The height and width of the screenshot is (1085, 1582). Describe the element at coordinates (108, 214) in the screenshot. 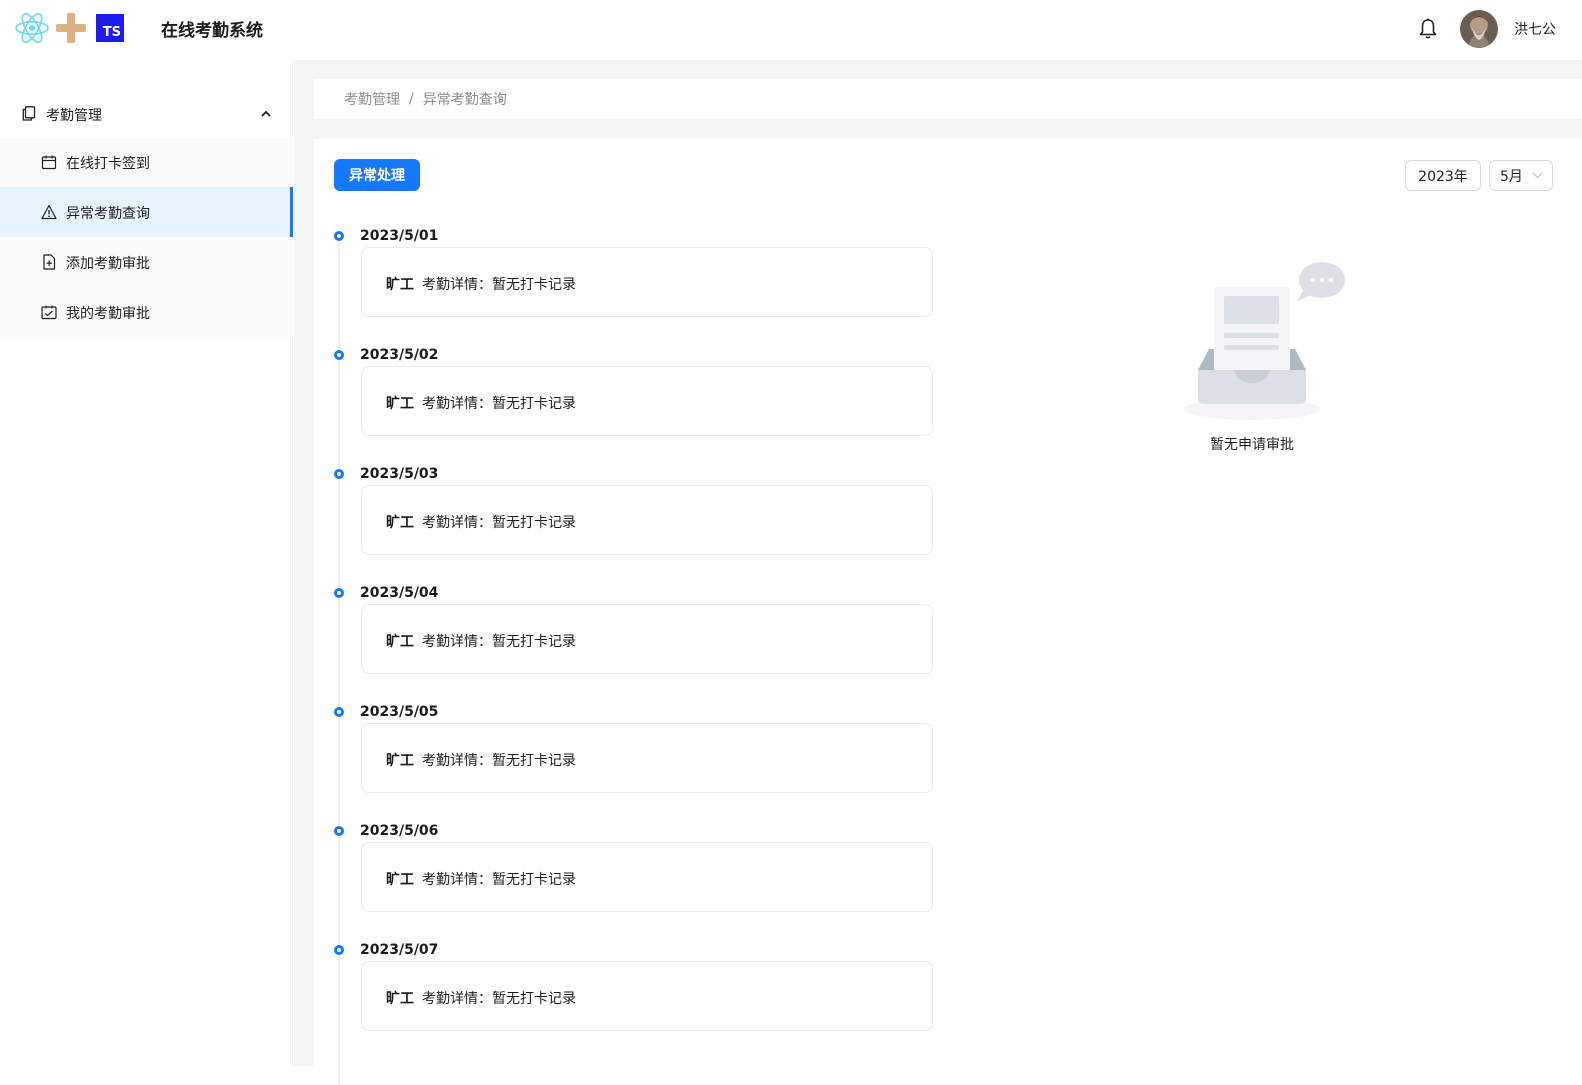

I see `sidebar-item-label: 异常考勤查询` at that location.